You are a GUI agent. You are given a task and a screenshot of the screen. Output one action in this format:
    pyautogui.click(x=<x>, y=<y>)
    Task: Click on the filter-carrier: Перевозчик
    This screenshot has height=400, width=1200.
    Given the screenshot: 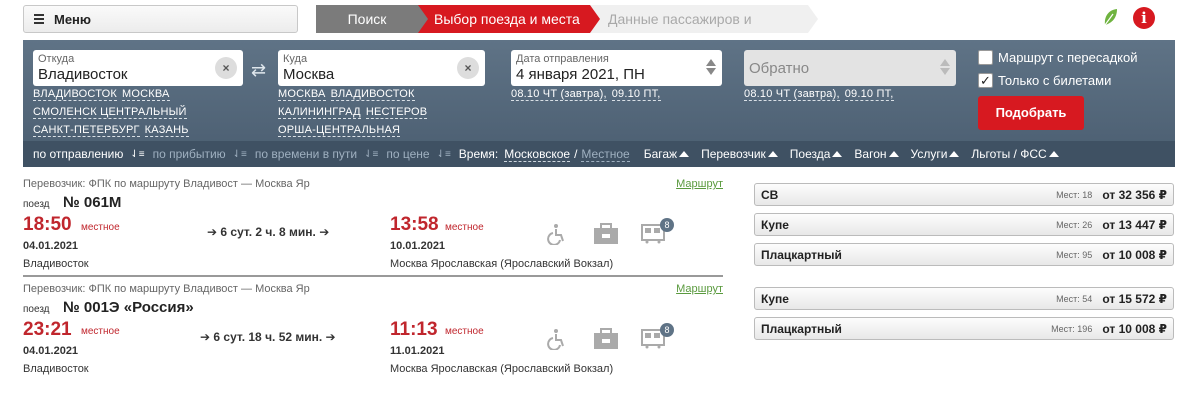 What is the action you would take?
    pyautogui.click(x=739, y=154)
    